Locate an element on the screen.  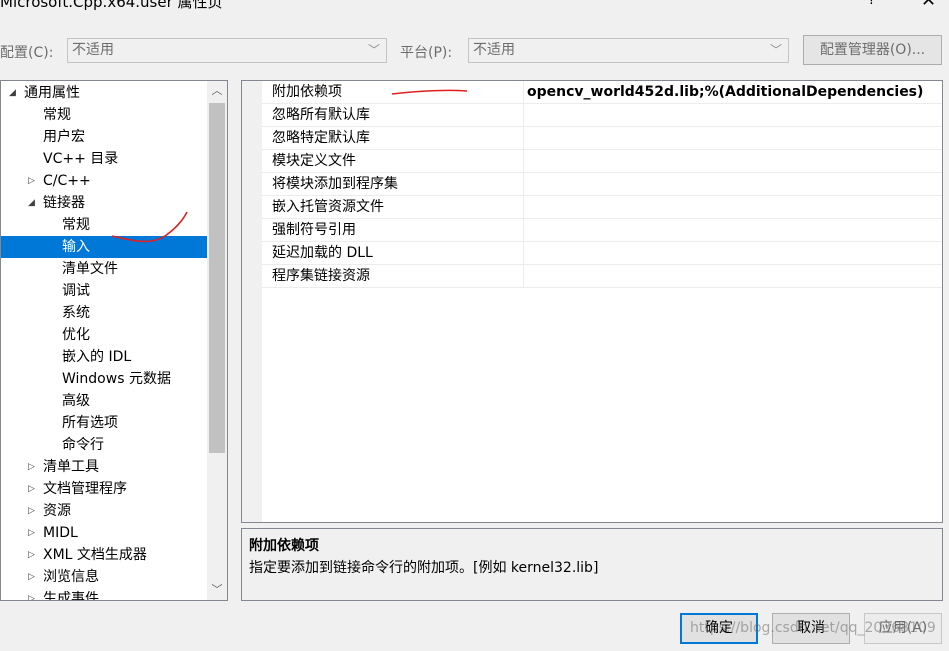
tree-item: ◢ 链接器 is located at coordinates (104, 203).